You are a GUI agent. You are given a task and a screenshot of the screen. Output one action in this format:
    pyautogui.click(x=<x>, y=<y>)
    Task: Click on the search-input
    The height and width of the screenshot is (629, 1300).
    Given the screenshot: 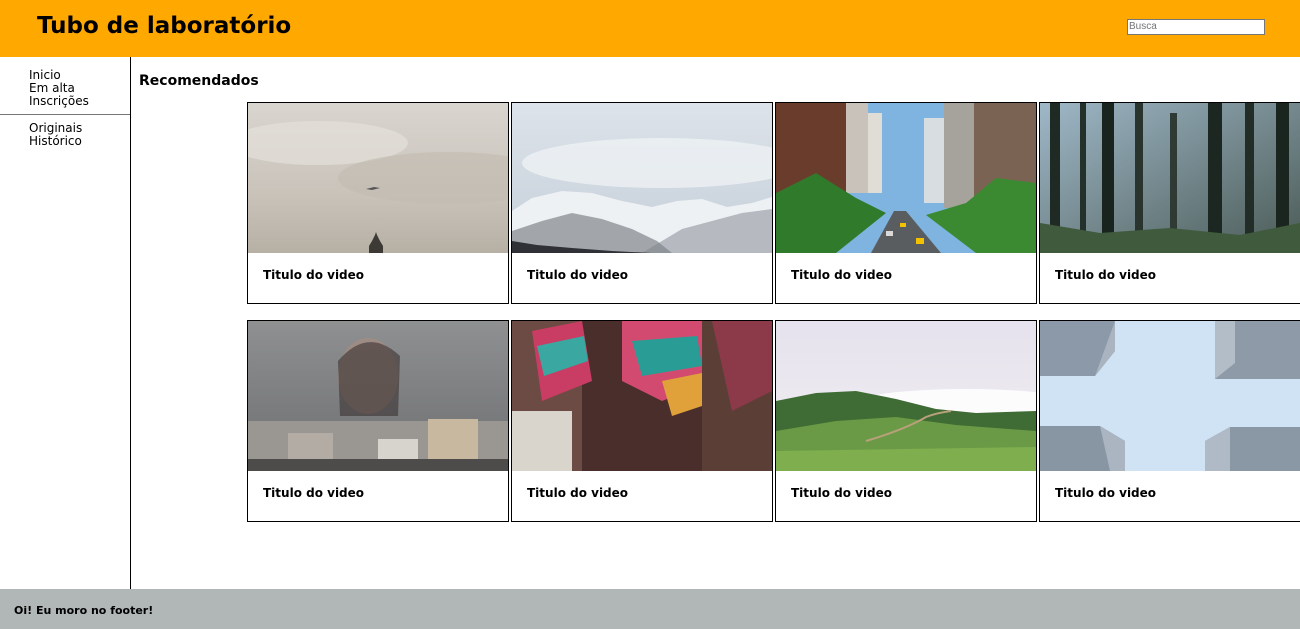 What is the action you would take?
    pyautogui.click(x=1196, y=27)
    